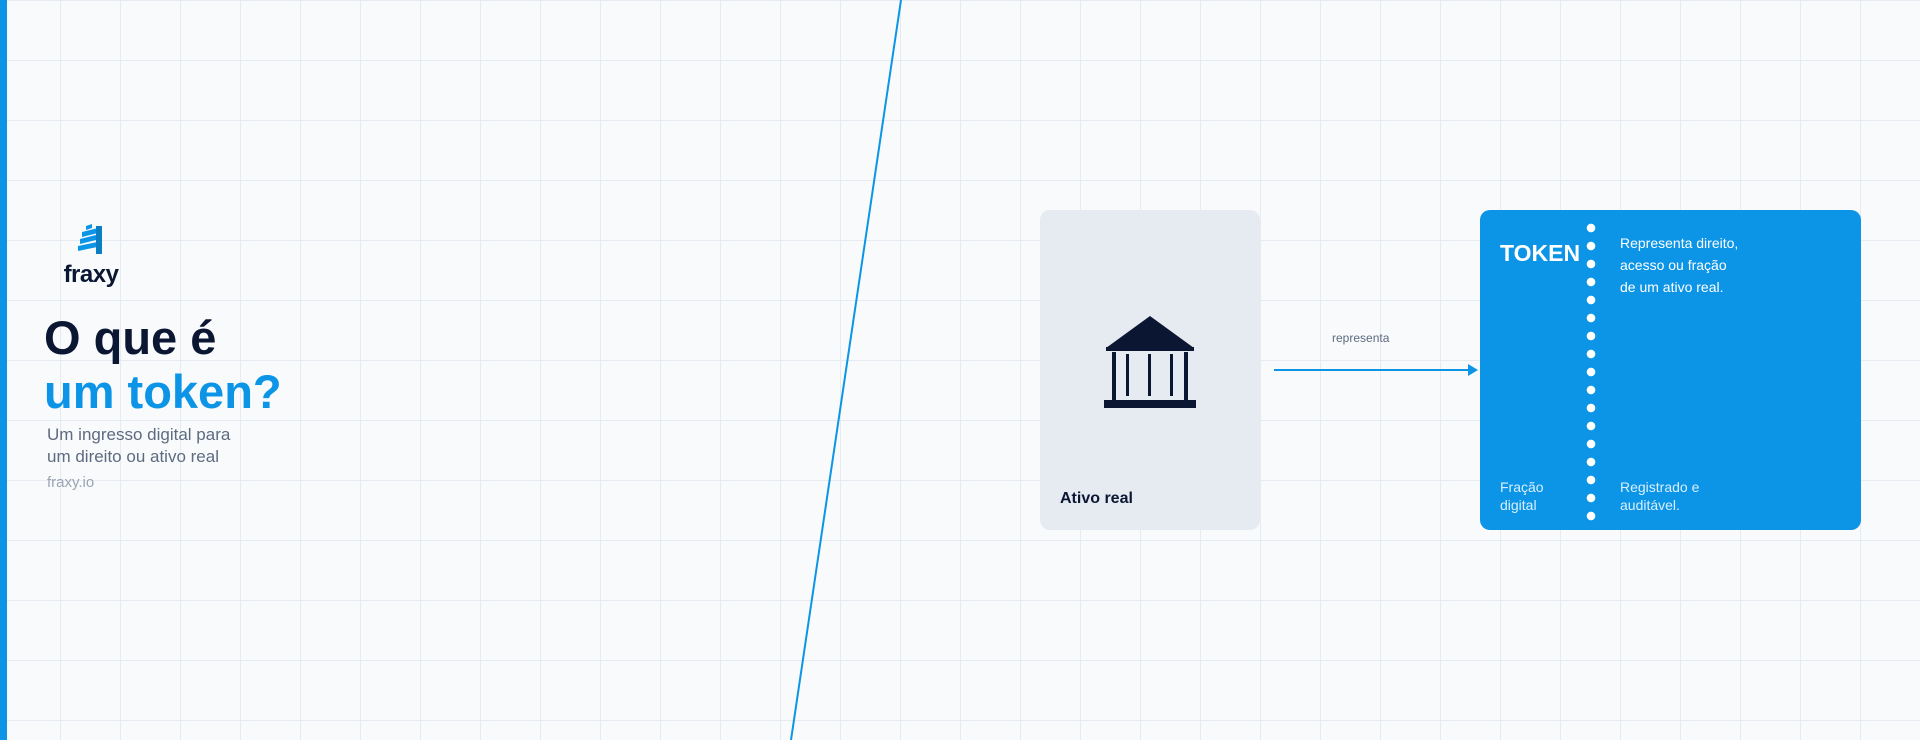  What do you see at coordinates (1650, 505) in the screenshot?
I see `token-registry-line: auditável.` at bounding box center [1650, 505].